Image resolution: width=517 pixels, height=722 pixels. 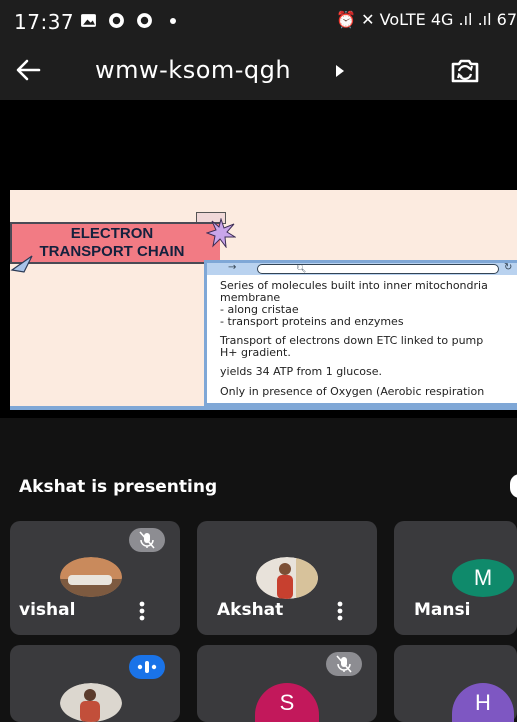 What do you see at coordinates (47, 610) in the screenshot?
I see `participant-name: vishal` at bounding box center [47, 610].